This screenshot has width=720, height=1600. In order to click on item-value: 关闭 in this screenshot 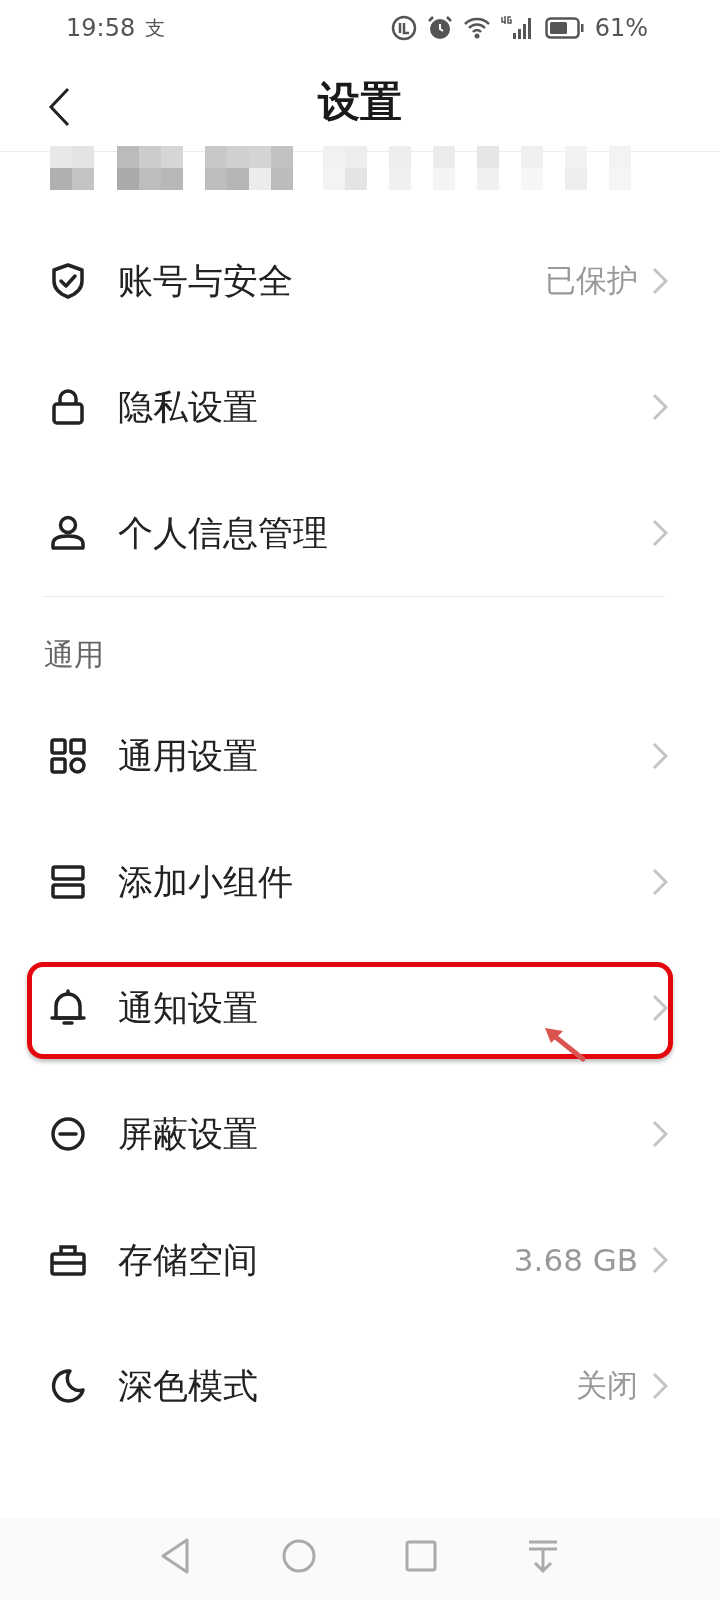, I will do `click(607, 1385)`.